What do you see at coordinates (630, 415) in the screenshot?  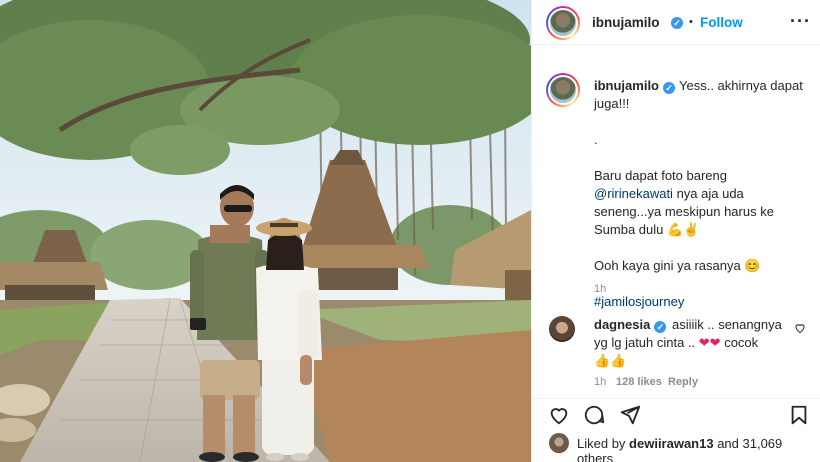 I see `share-paper-plane-icon` at bounding box center [630, 415].